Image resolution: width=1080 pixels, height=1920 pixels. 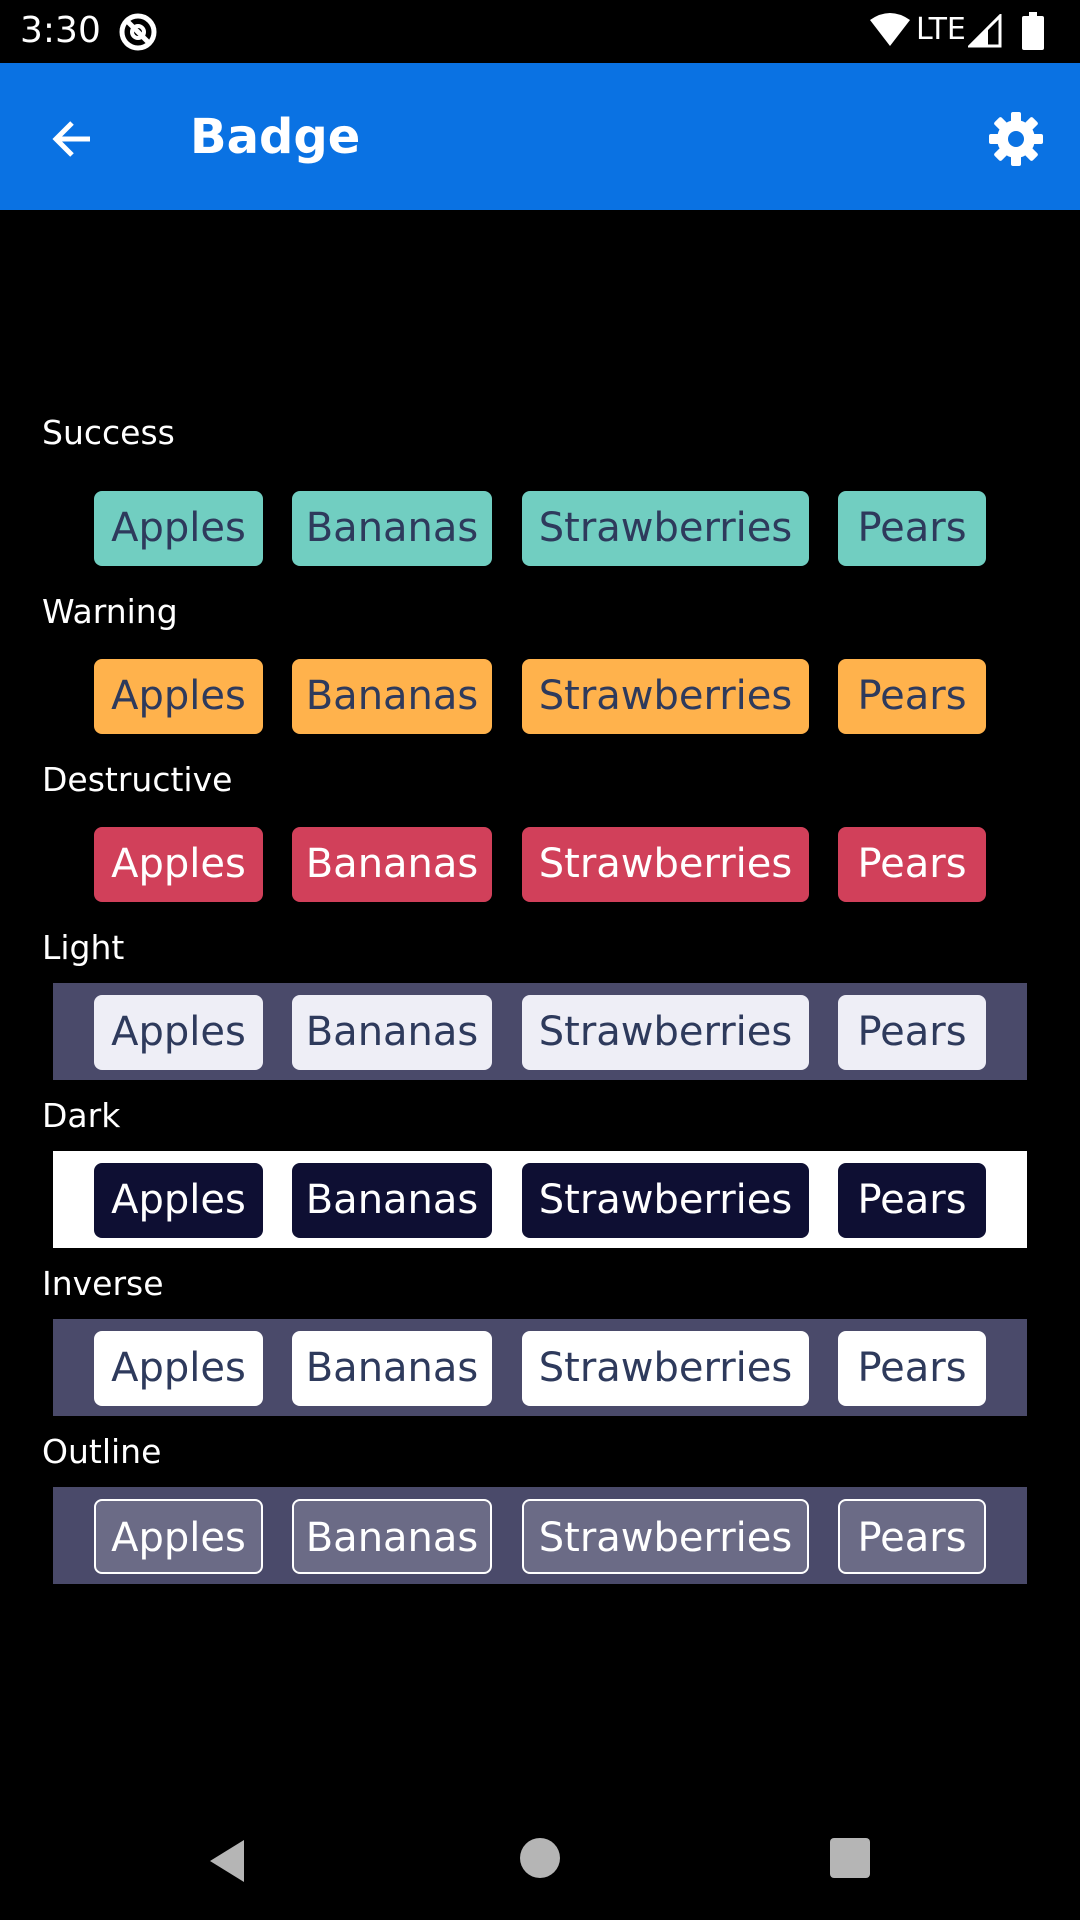 I want to click on badge-row-warning: Apples Bananas Strawberries Pears, so click(x=544, y=696).